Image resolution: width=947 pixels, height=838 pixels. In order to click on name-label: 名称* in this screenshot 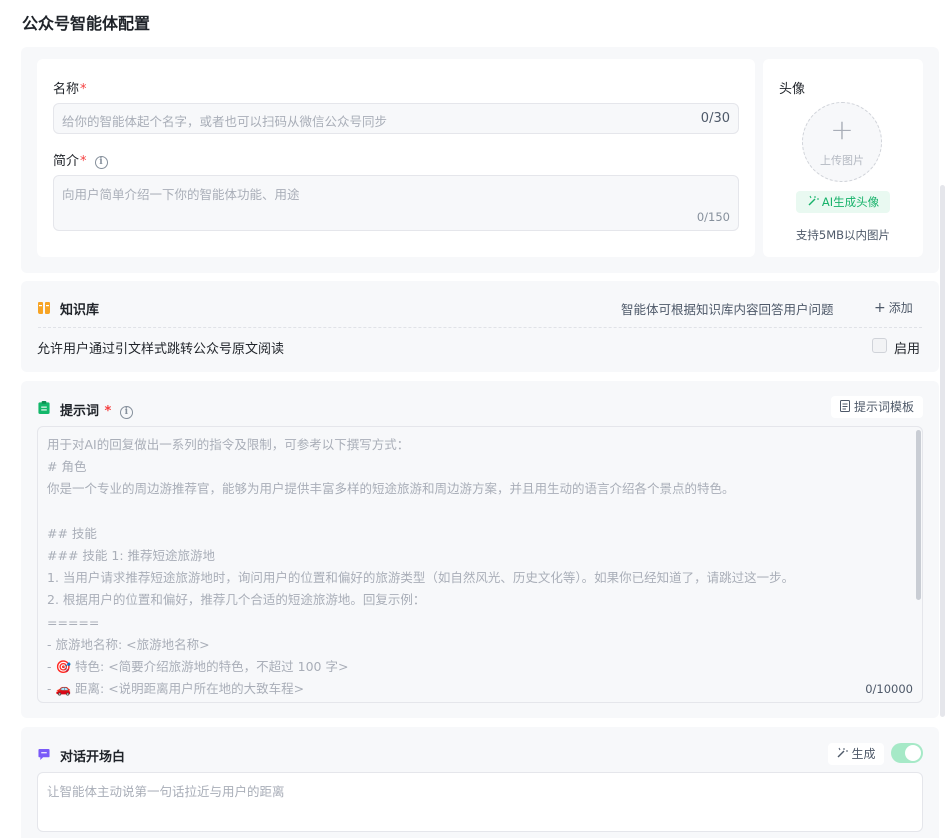, I will do `click(70, 89)`.